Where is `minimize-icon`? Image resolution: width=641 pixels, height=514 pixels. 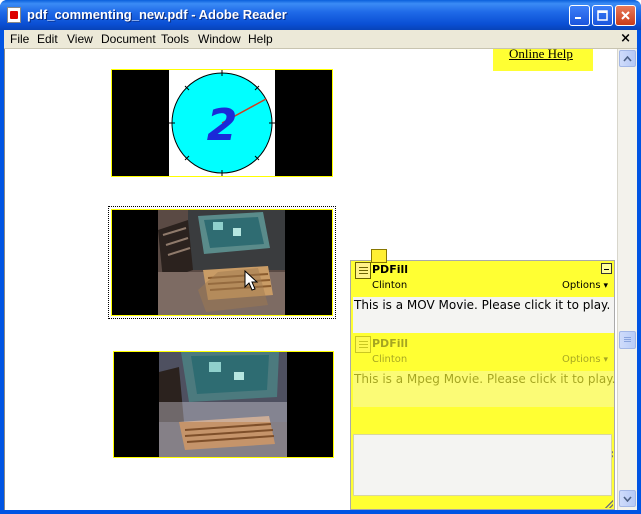 minimize-icon is located at coordinates (578, 18).